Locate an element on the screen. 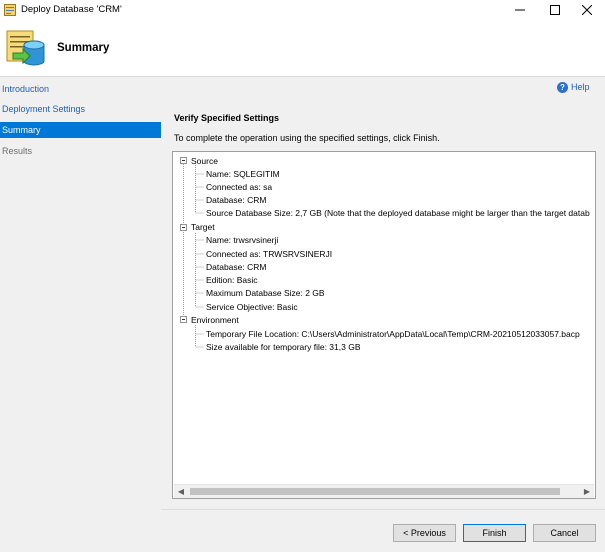 The height and width of the screenshot is (552, 605). tree-item-target-connected: Connected as: TRWSRVSINERJI is located at coordinates (269, 254).